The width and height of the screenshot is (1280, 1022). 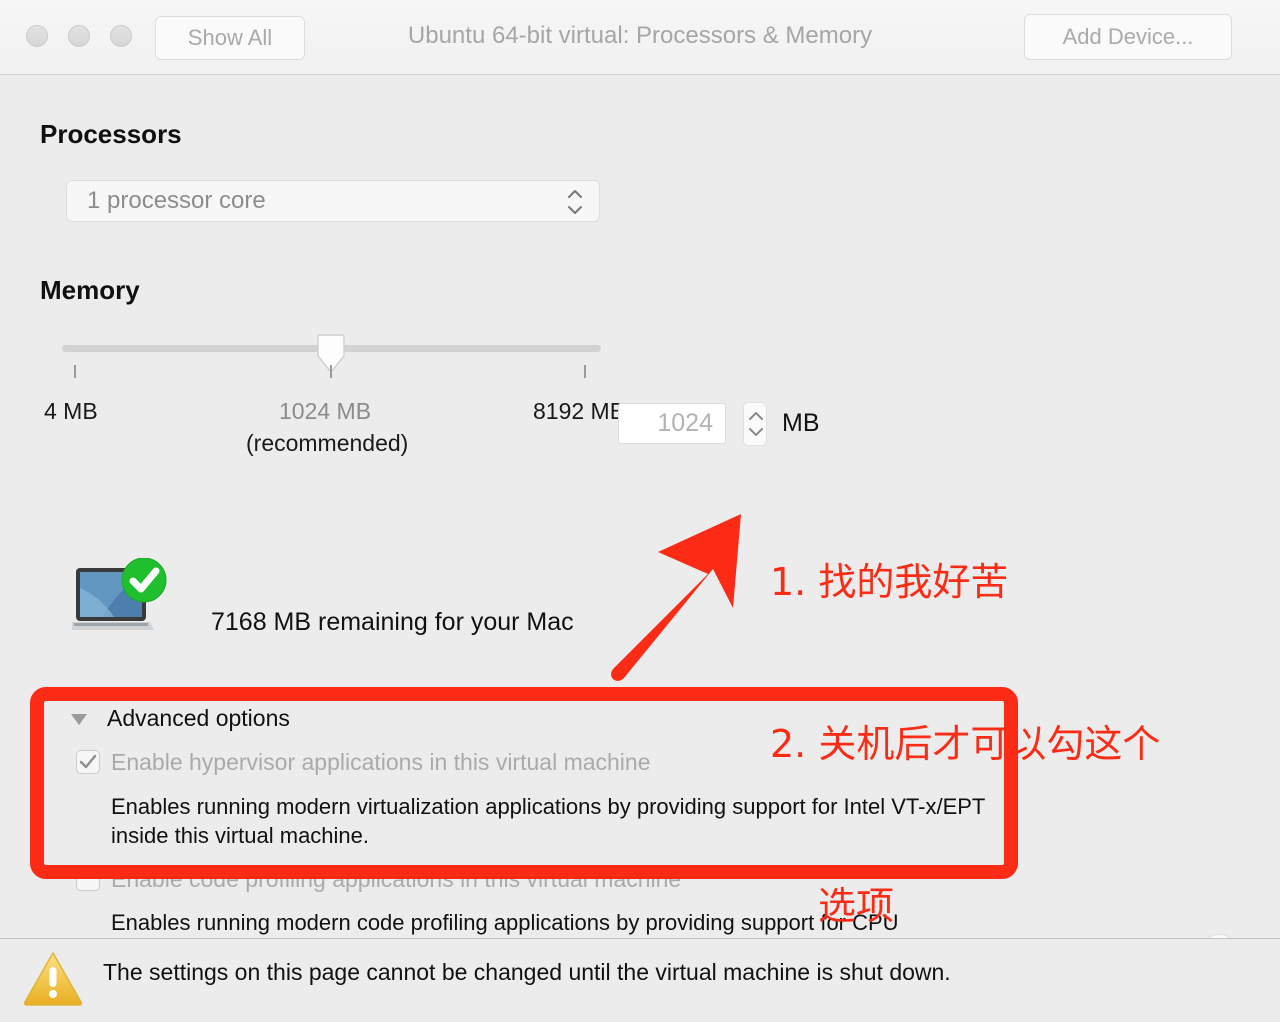 I want to click on annotation-line-3: 选项, so click(x=856, y=906).